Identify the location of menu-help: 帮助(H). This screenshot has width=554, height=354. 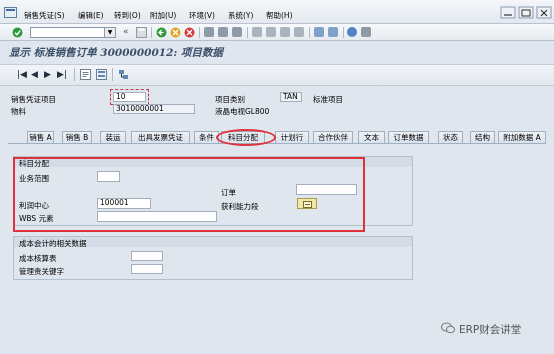
(279, 15).